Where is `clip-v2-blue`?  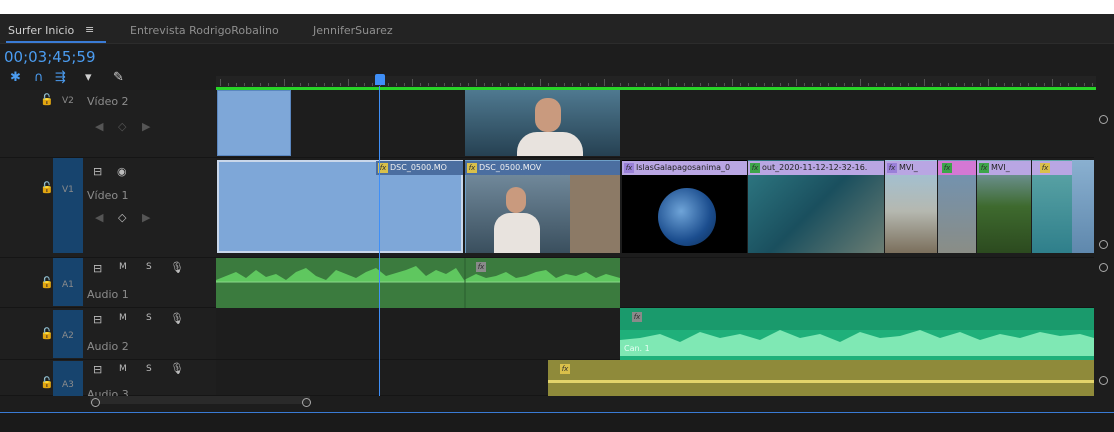
clip-v2-blue is located at coordinates (254, 123).